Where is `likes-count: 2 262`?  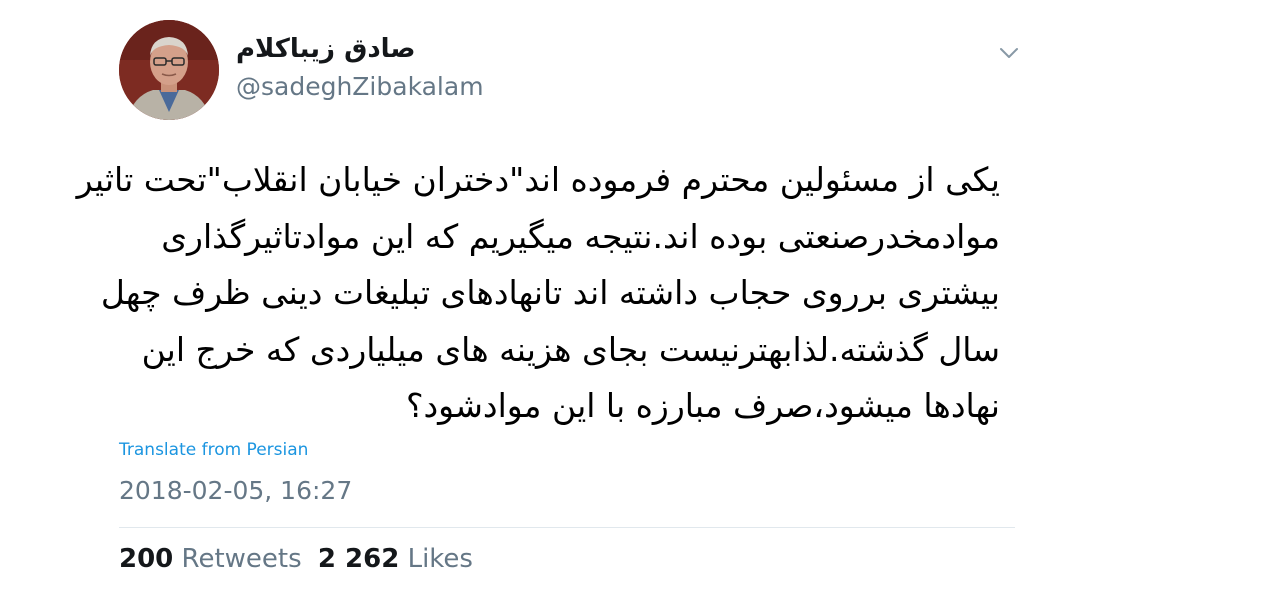
likes-count: 2 262 is located at coordinates (358, 559).